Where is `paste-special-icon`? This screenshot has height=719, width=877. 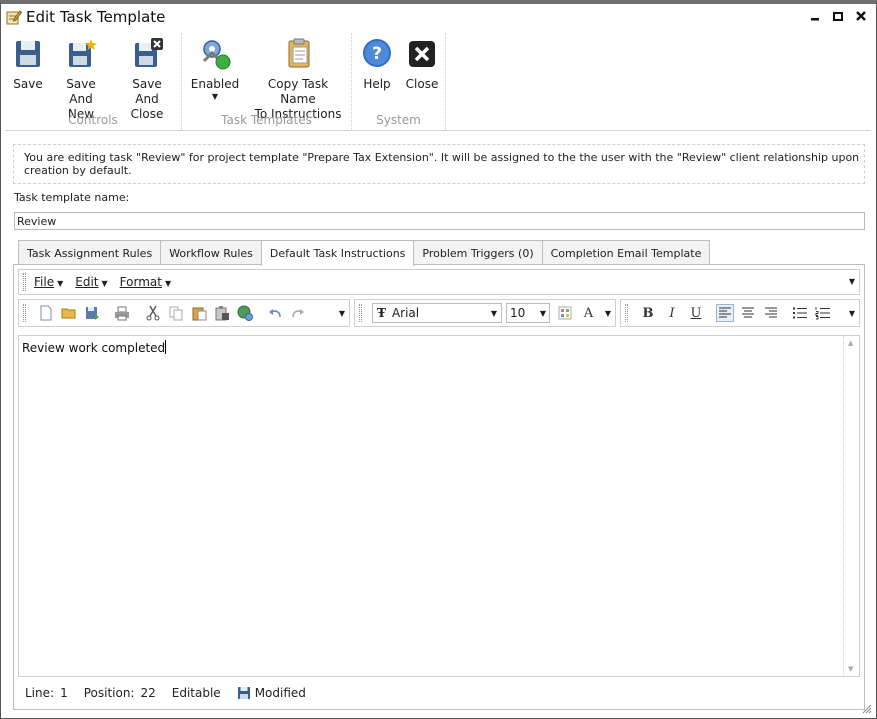 paste-special-icon is located at coordinates (222, 313).